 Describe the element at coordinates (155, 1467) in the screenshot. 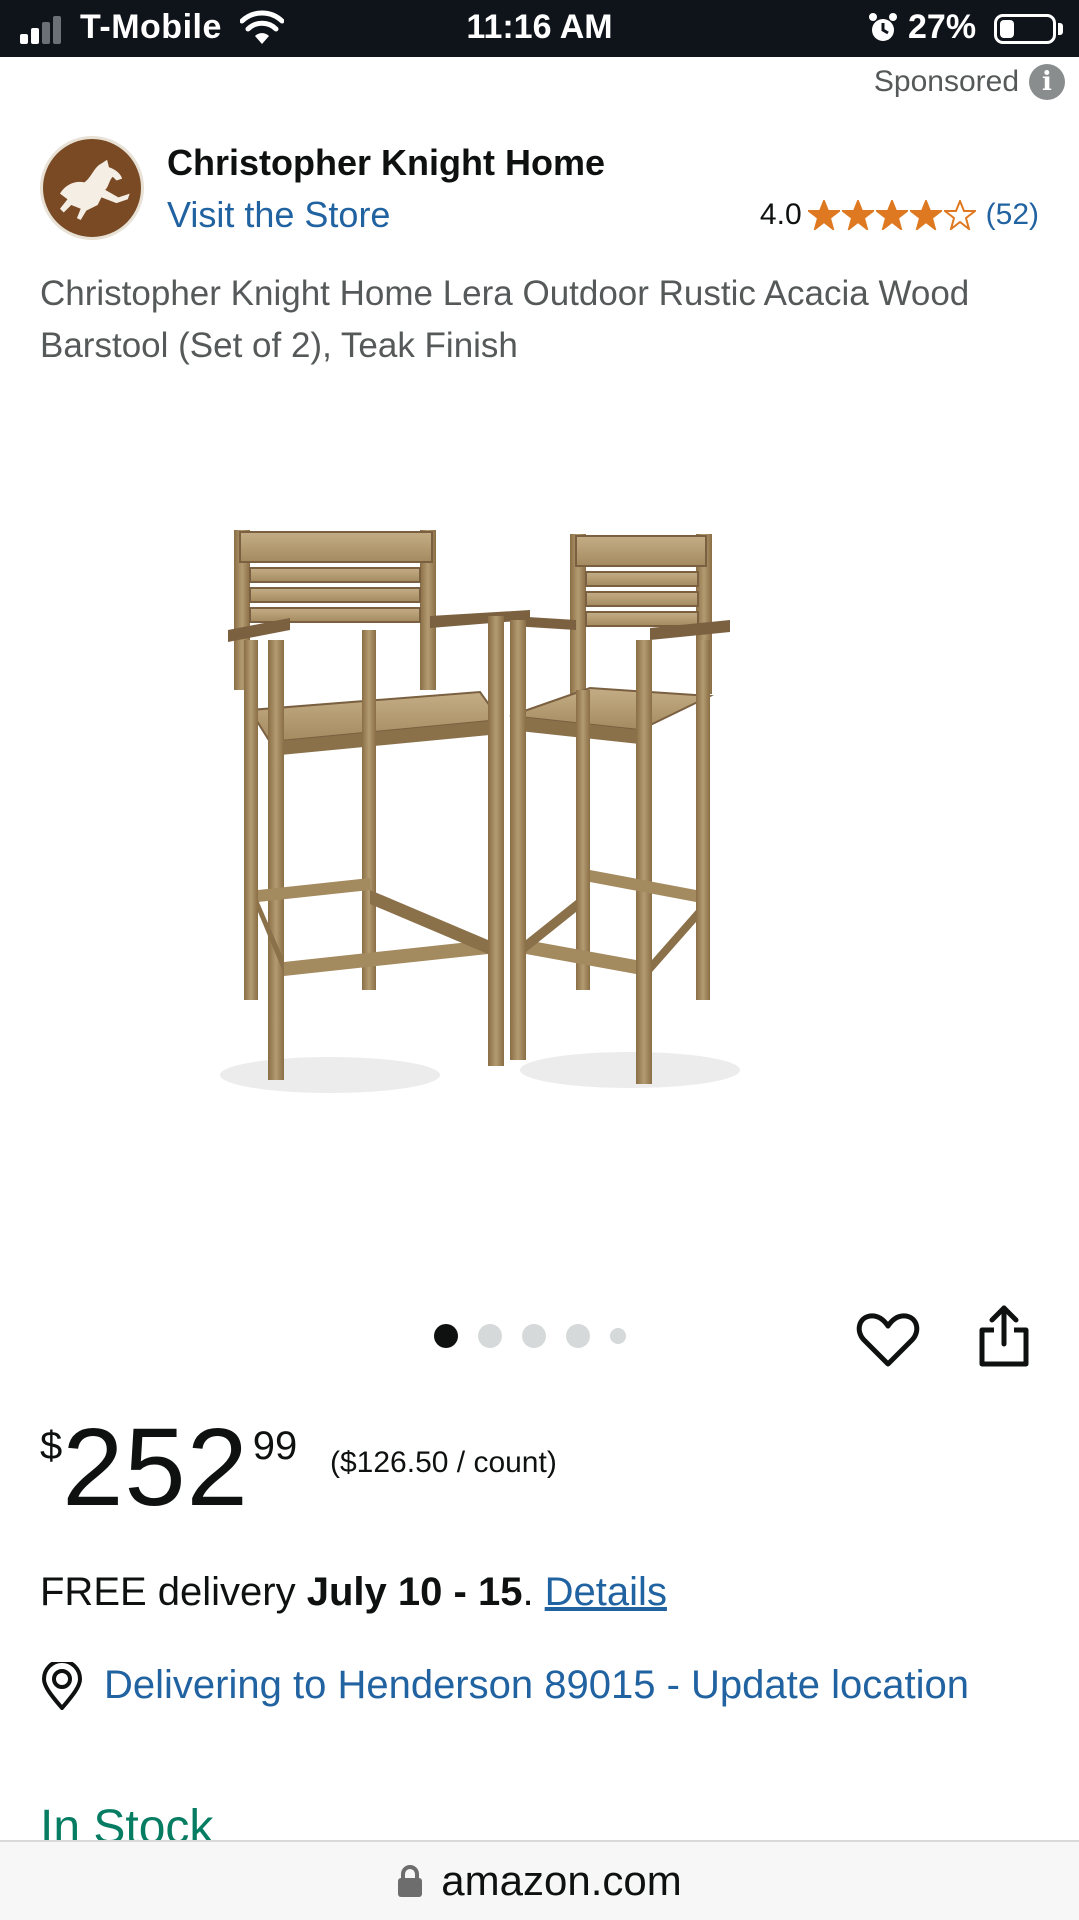

I see `price-whole: 252` at that location.